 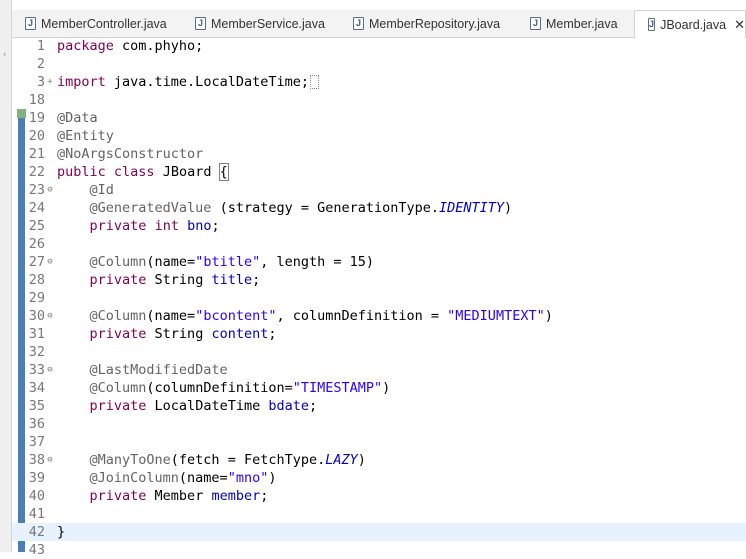 I want to click on code-line: 21 @NoArgsConstructor, so click(x=379, y=154).